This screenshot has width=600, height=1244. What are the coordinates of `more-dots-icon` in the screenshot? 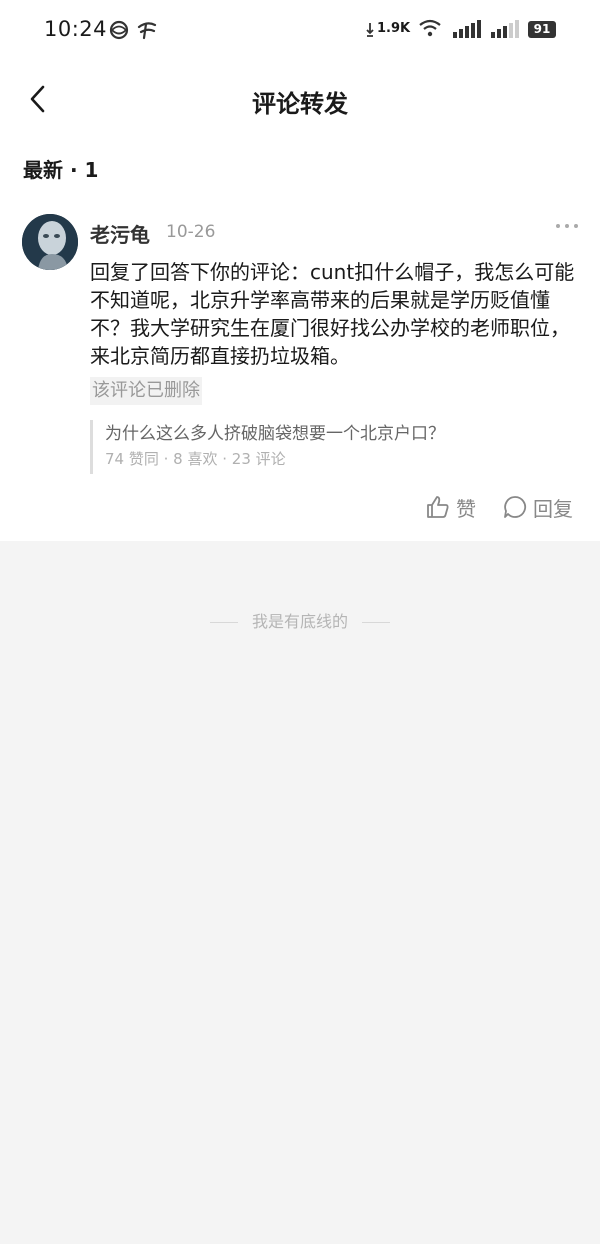 It's located at (567, 226).